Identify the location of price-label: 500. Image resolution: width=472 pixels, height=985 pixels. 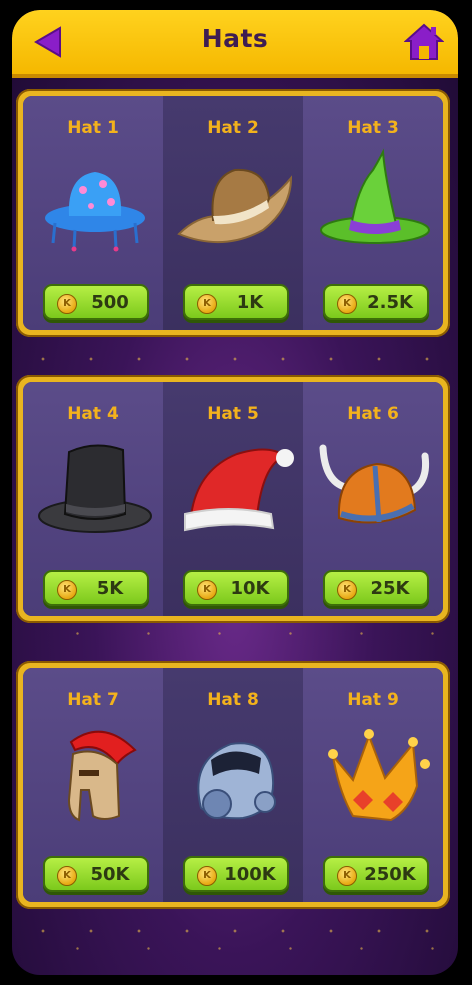
(110, 302).